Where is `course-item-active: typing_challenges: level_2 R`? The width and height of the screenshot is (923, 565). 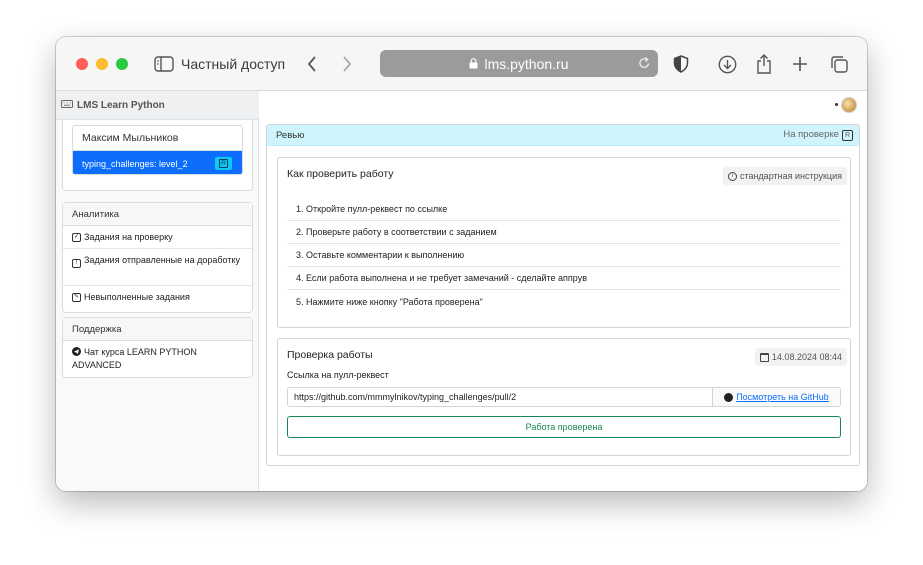 course-item-active: typing_challenges: level_2 R is located at coordinates (157, 162).